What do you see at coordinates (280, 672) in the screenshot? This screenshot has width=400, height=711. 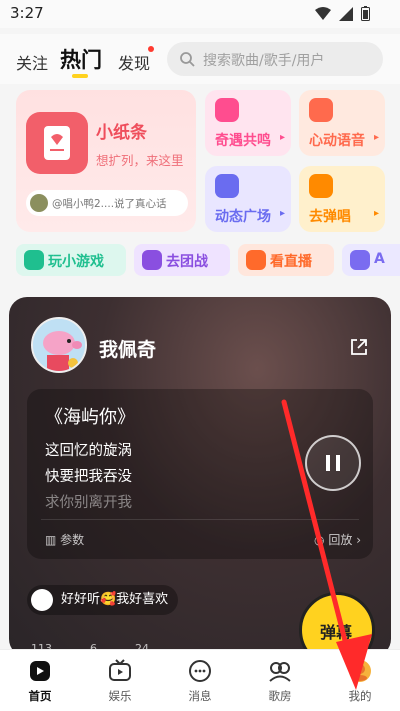 I see `room-icon` at bounding box center [280, 672].